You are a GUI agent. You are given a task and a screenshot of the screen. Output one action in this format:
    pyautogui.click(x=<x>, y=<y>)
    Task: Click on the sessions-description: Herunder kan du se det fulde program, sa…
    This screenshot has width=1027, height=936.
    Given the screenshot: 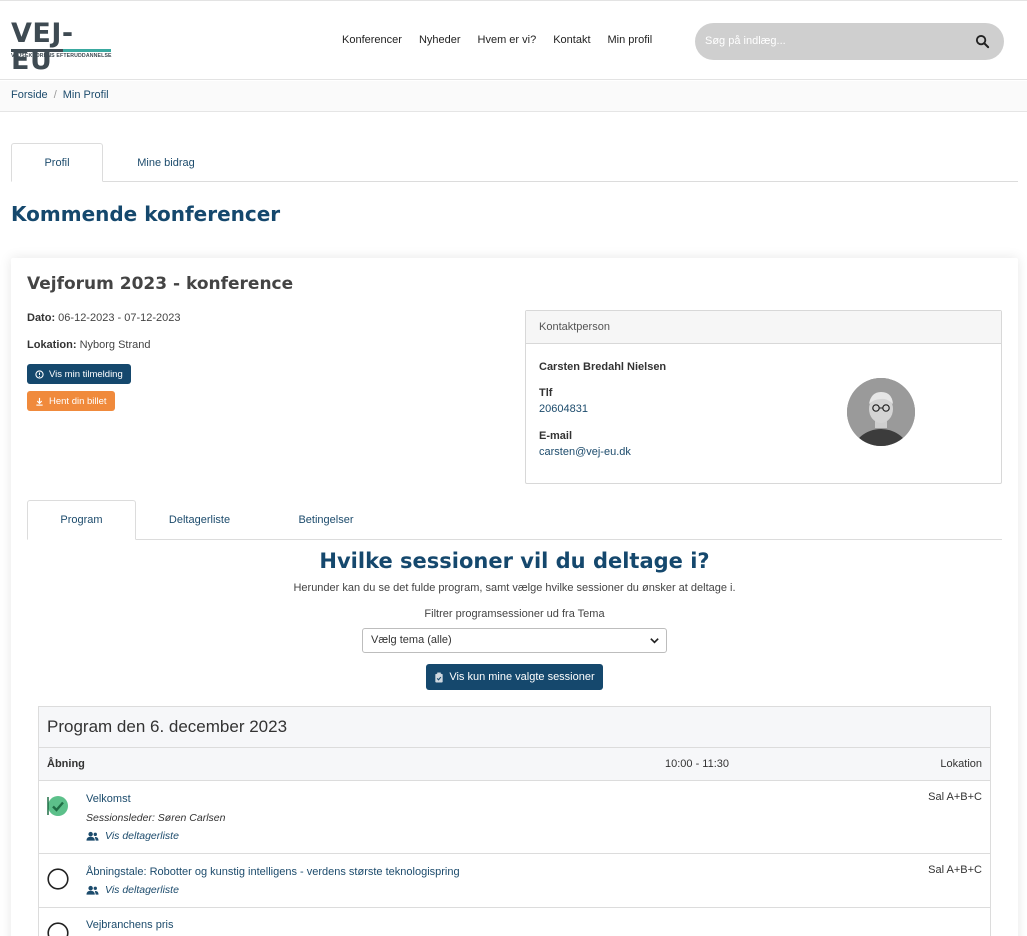 What is the action you would take?
    pyautogui.click(x=514, y=588)
    